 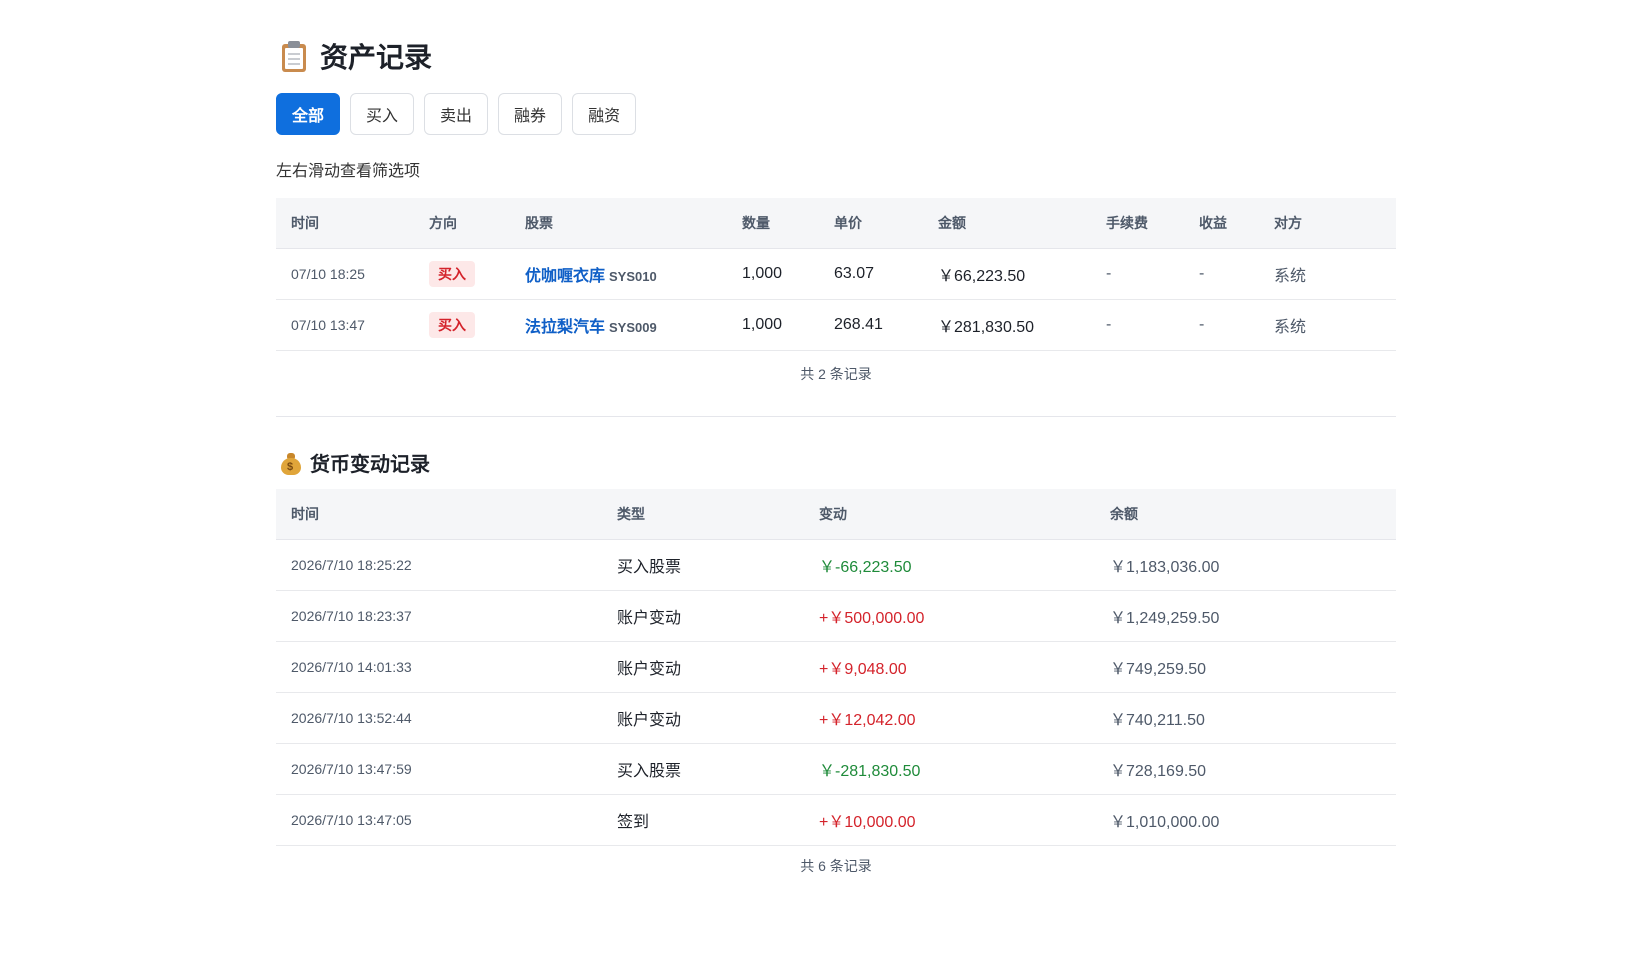 What do you see at coordinates (565, 276) in the screenshot?
I see `stock-name-link: 优咖喱衣库` at bounding box center [565, 276].